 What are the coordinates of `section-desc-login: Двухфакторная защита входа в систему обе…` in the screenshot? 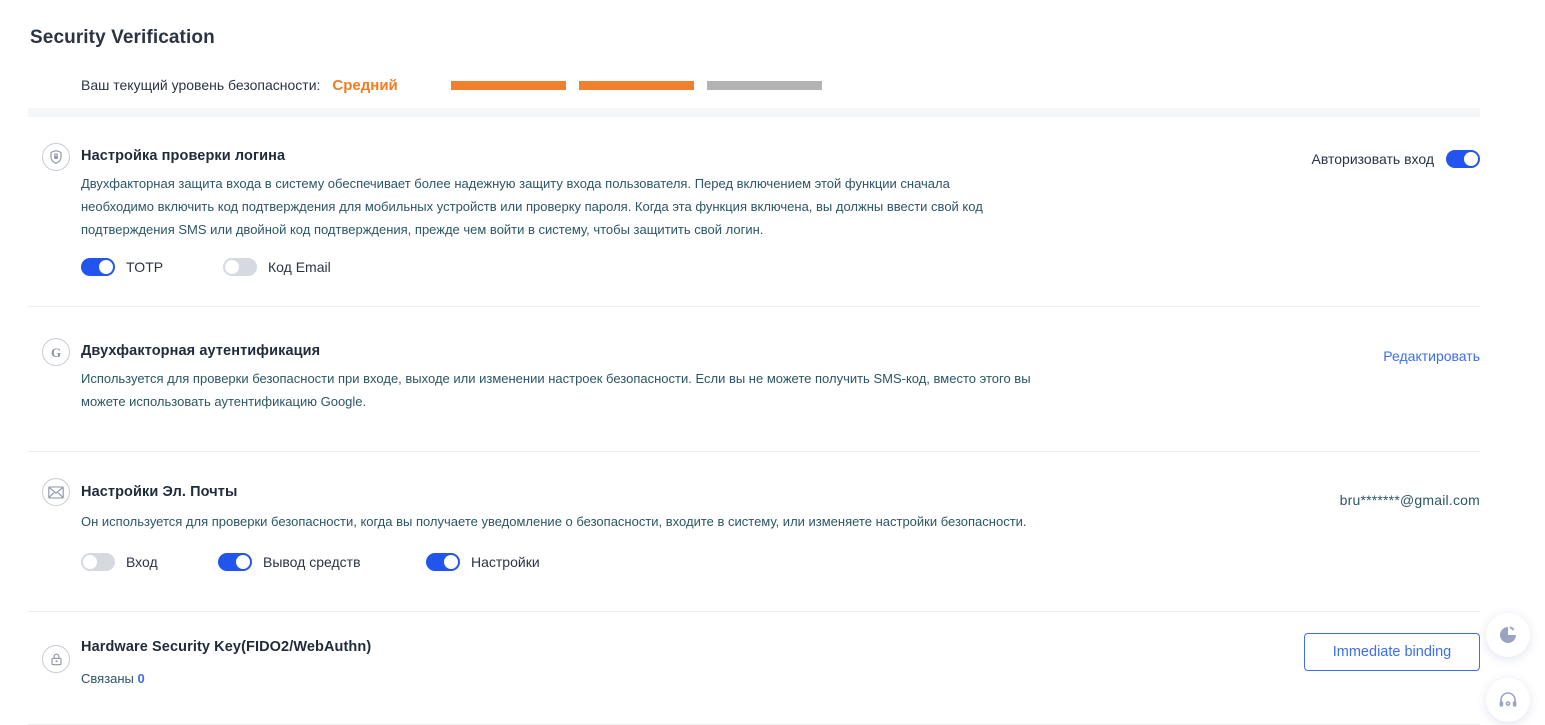 It's located at (532, 206).